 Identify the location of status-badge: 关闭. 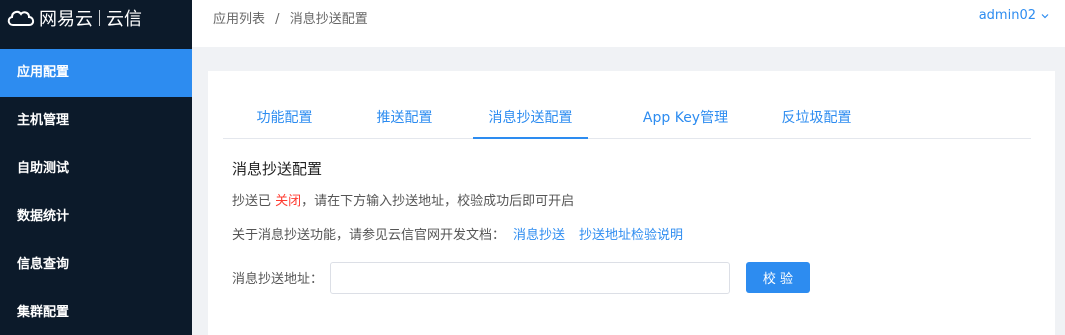
(288, 201).